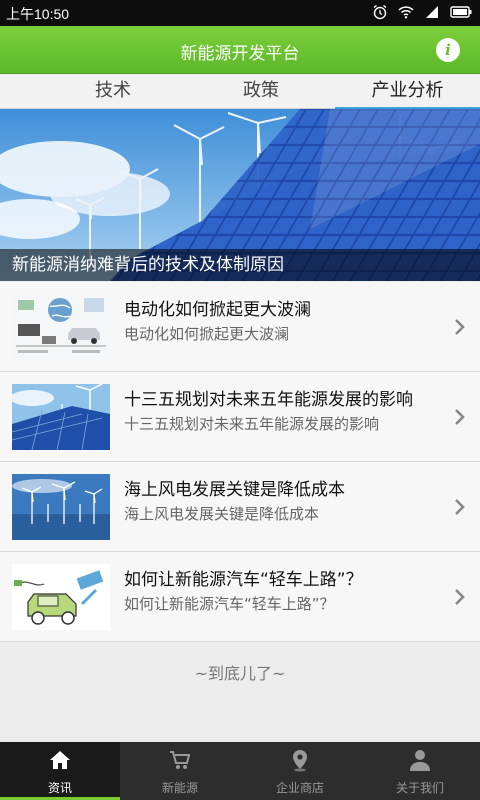 This screenshot has width=480, height=800. I want to click on alarm-icon, so click(380, 12).